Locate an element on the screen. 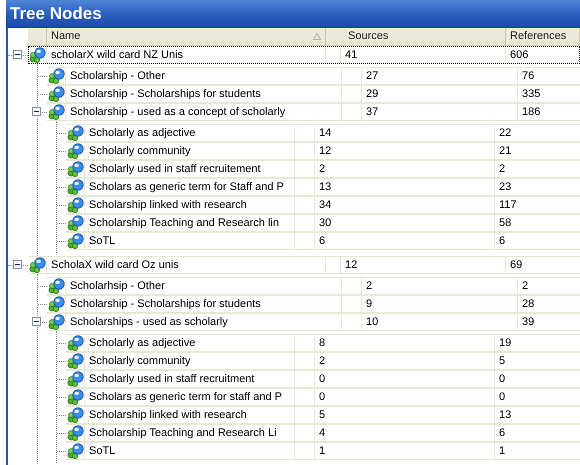  table-cell-text: 28 is located at coordinates (528, 304).